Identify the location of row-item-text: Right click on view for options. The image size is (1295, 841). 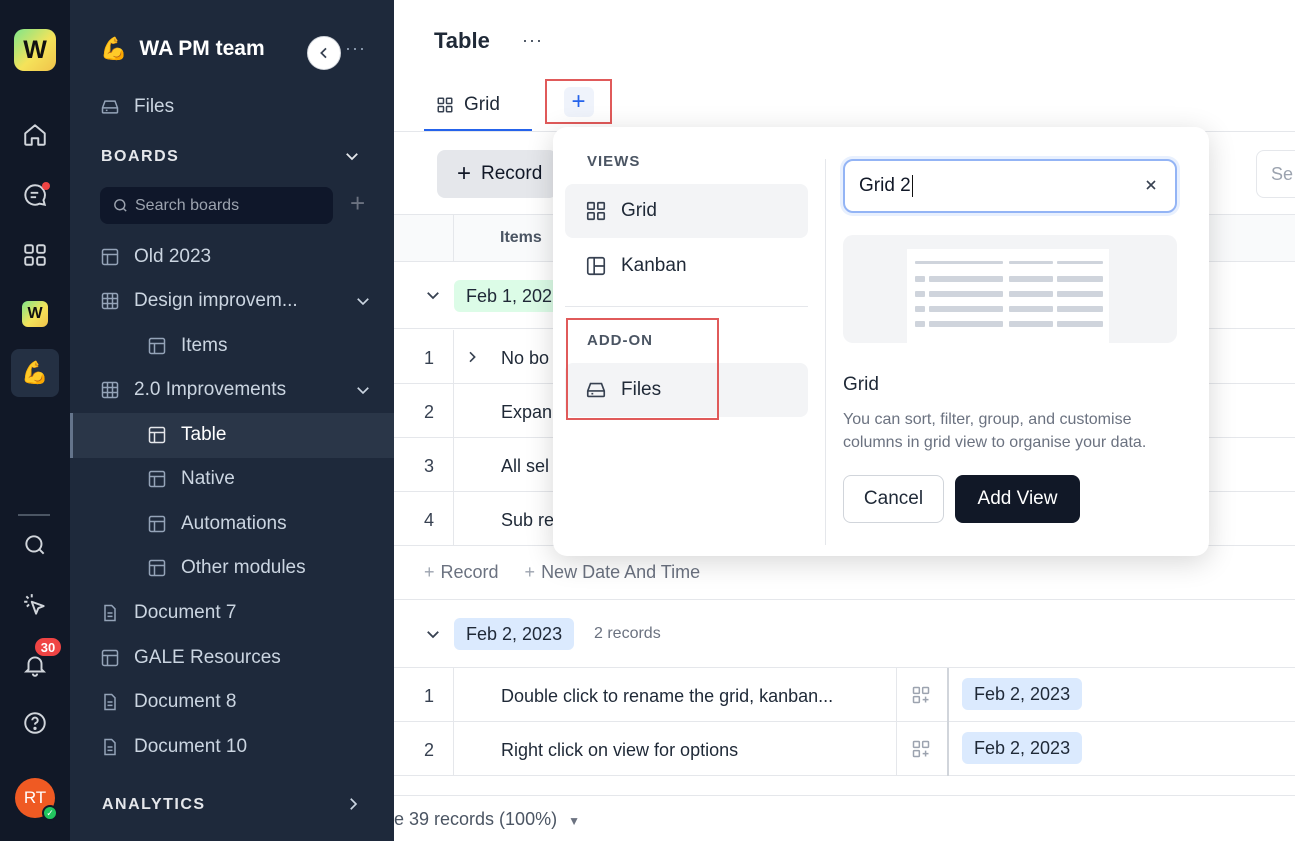
(619, 750).